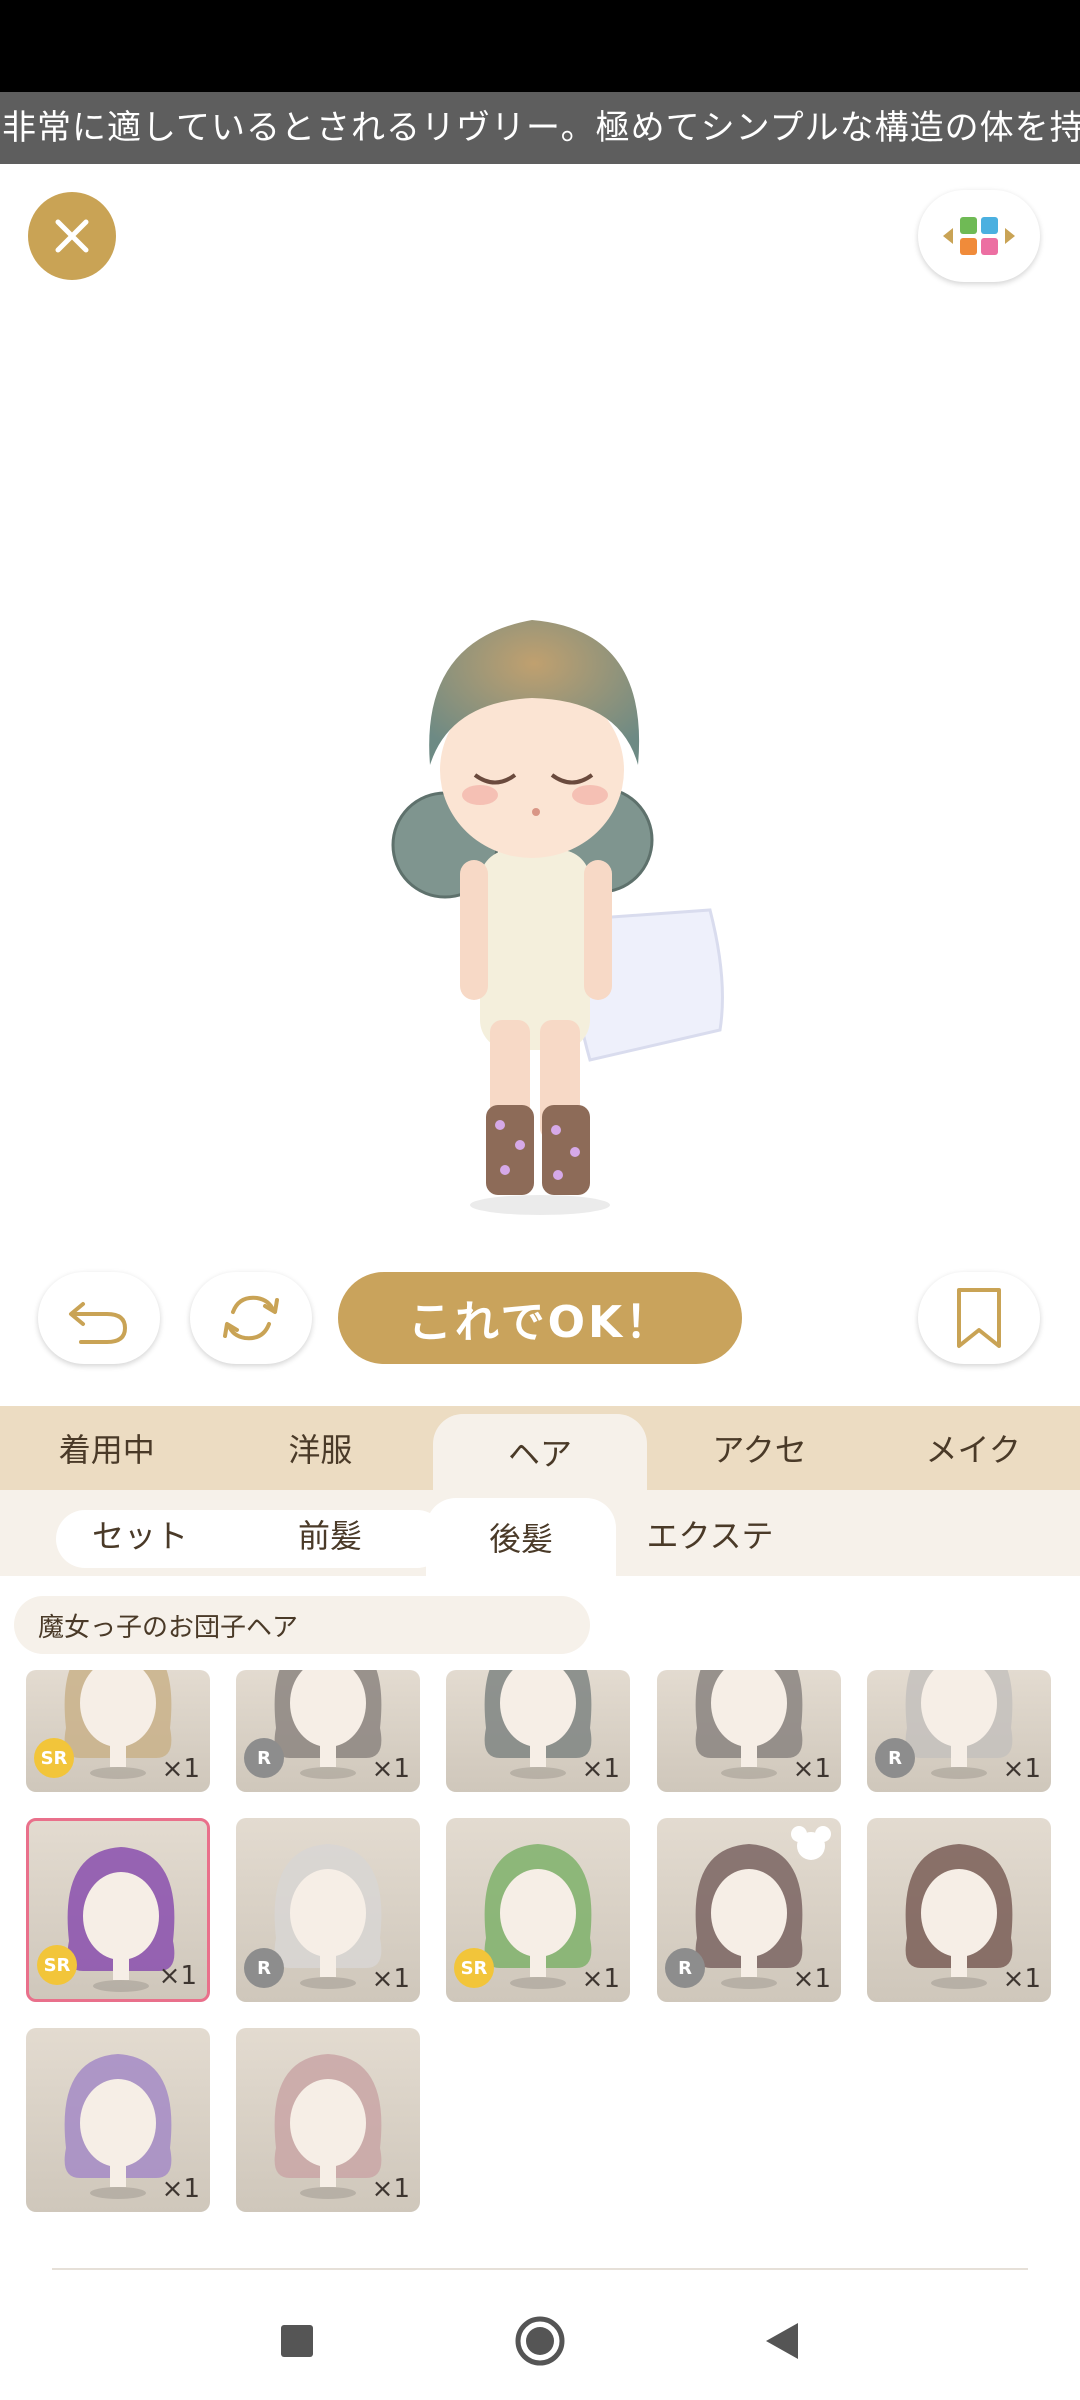 The width and height of the screenshot is (1080, 2400). I want to click on undo-icon, so click(98, 1323).